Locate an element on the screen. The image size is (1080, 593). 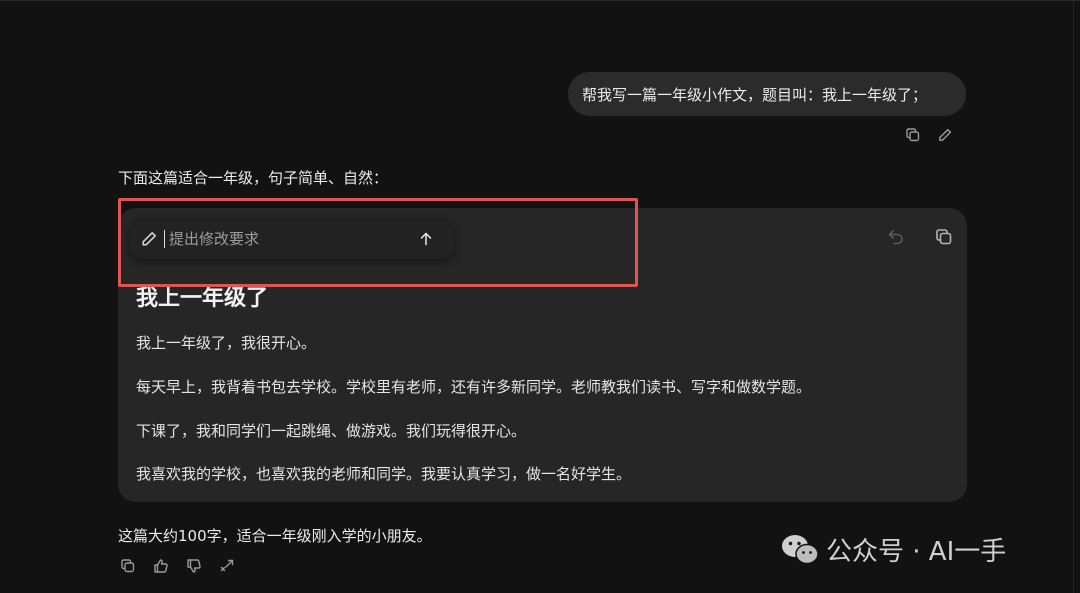
document-title: 我上一年级了 is located at coordinates (202, 298).